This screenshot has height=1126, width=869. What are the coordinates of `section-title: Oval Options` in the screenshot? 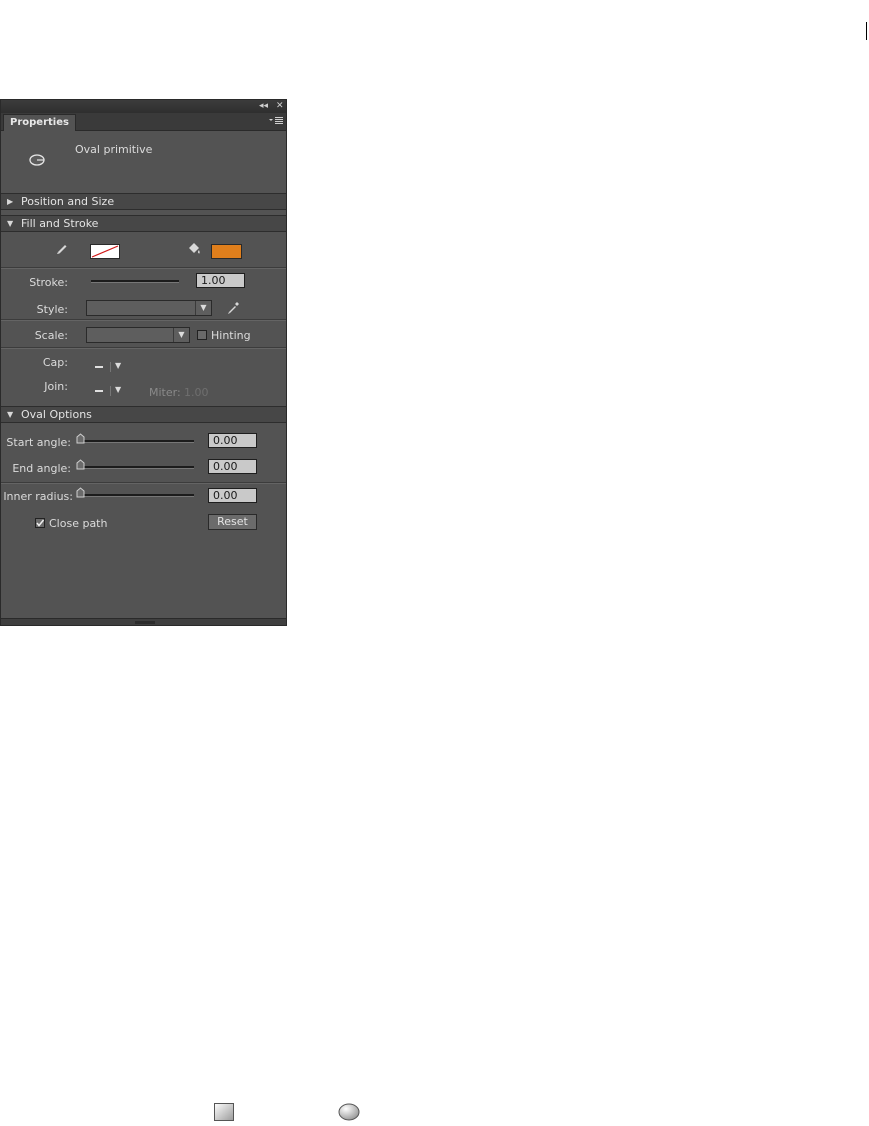 It's located at (56, 414).